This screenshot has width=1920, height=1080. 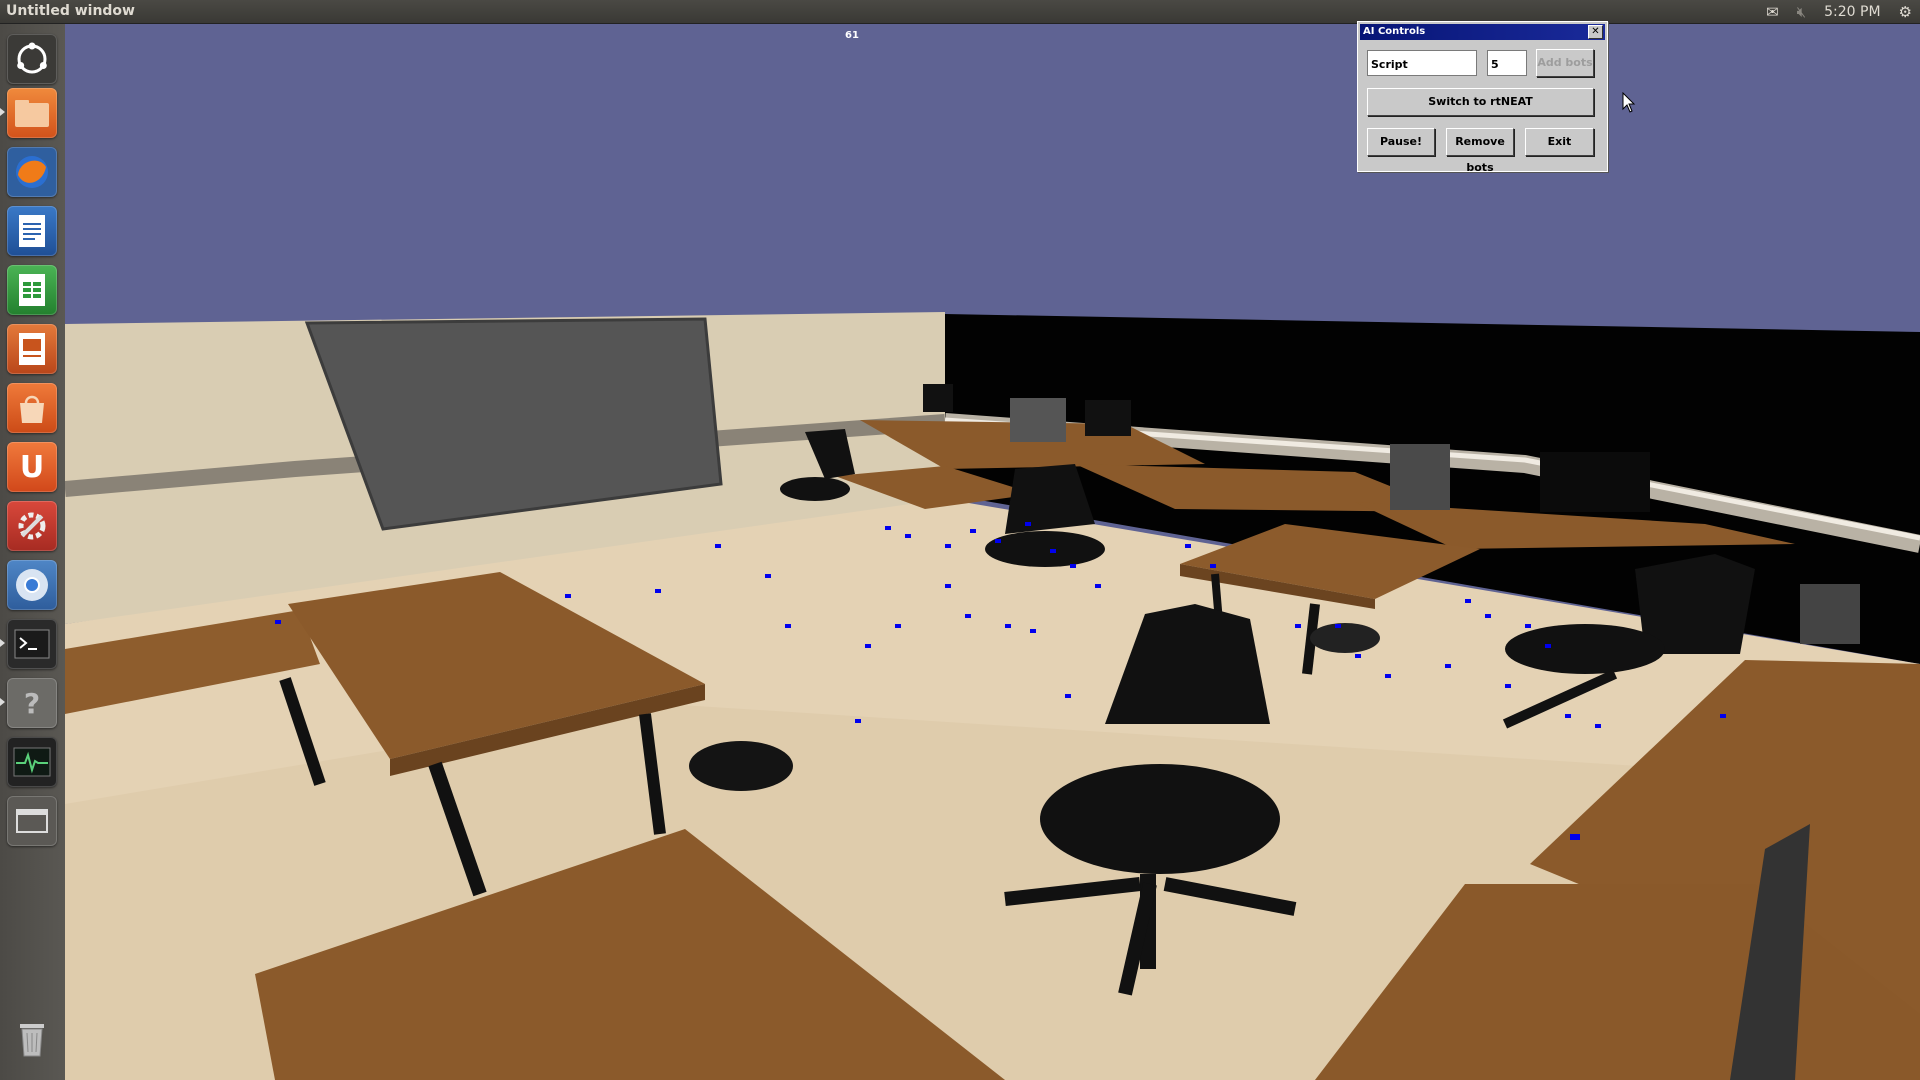 I want to click on mouse-cursor-icon, so click(x=1629, y=102).